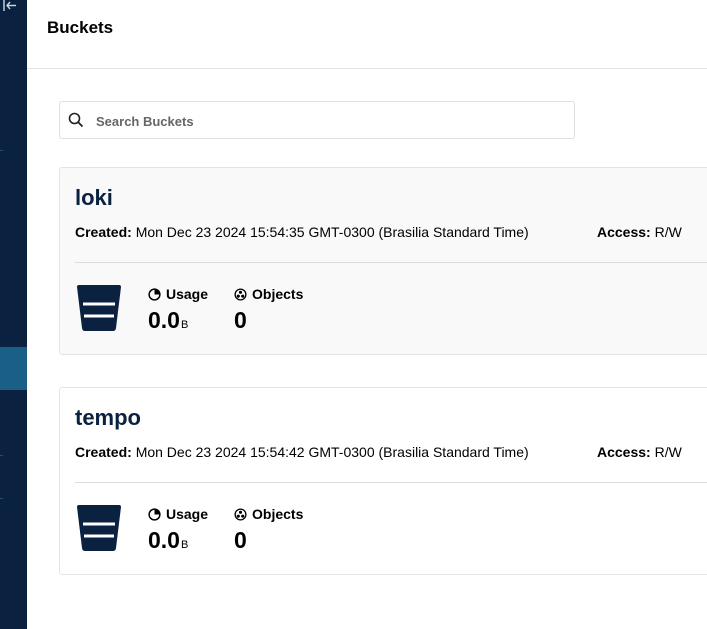  What do you see at coordinates (10, 6) in the screenshot?
I see `collapse-sidebar-icon` at bounding box center [10, 6].